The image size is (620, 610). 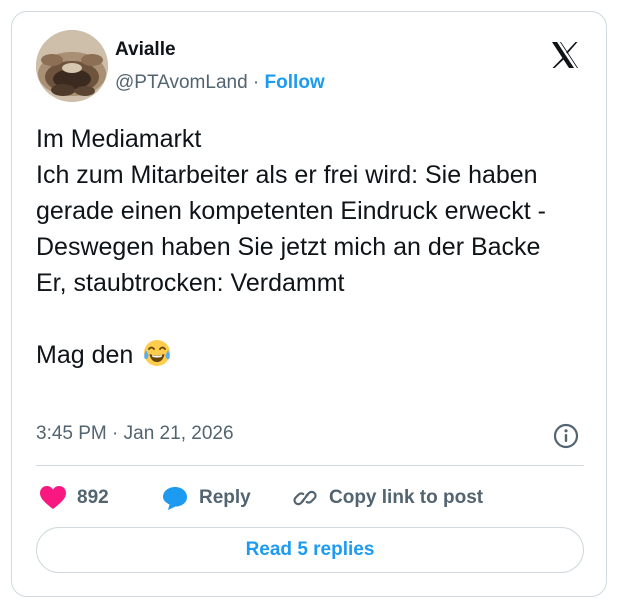 What do you see at coordinates (157, 353) in the screenshot?
I see `face-with-tears-of-joy-icon` at bounding box center [157, 353].